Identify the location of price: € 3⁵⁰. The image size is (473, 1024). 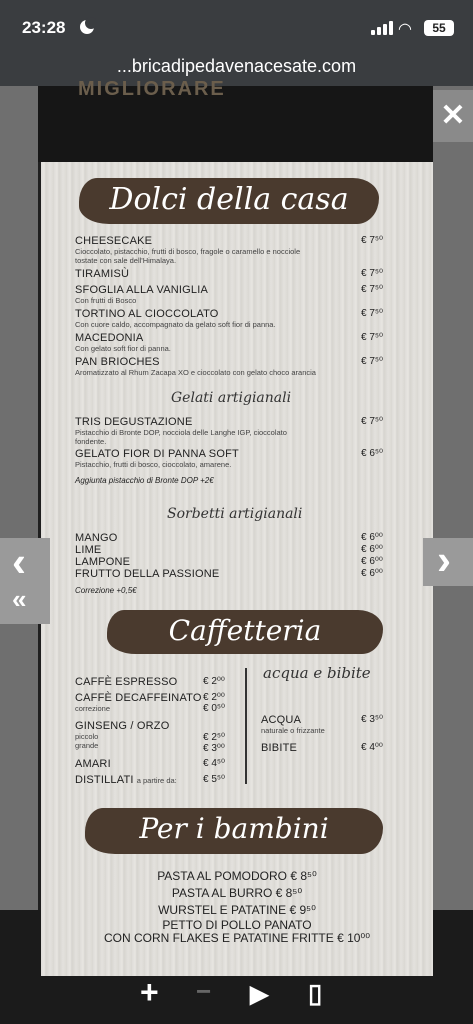
(372, 719).